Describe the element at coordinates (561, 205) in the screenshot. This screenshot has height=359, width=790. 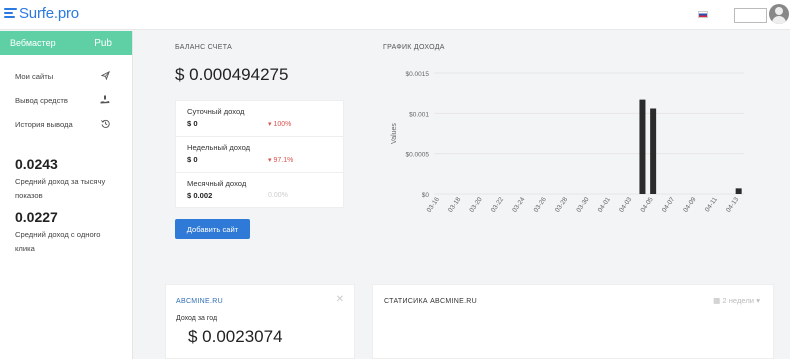
I see `x-tick-label: 03-28` at that location.